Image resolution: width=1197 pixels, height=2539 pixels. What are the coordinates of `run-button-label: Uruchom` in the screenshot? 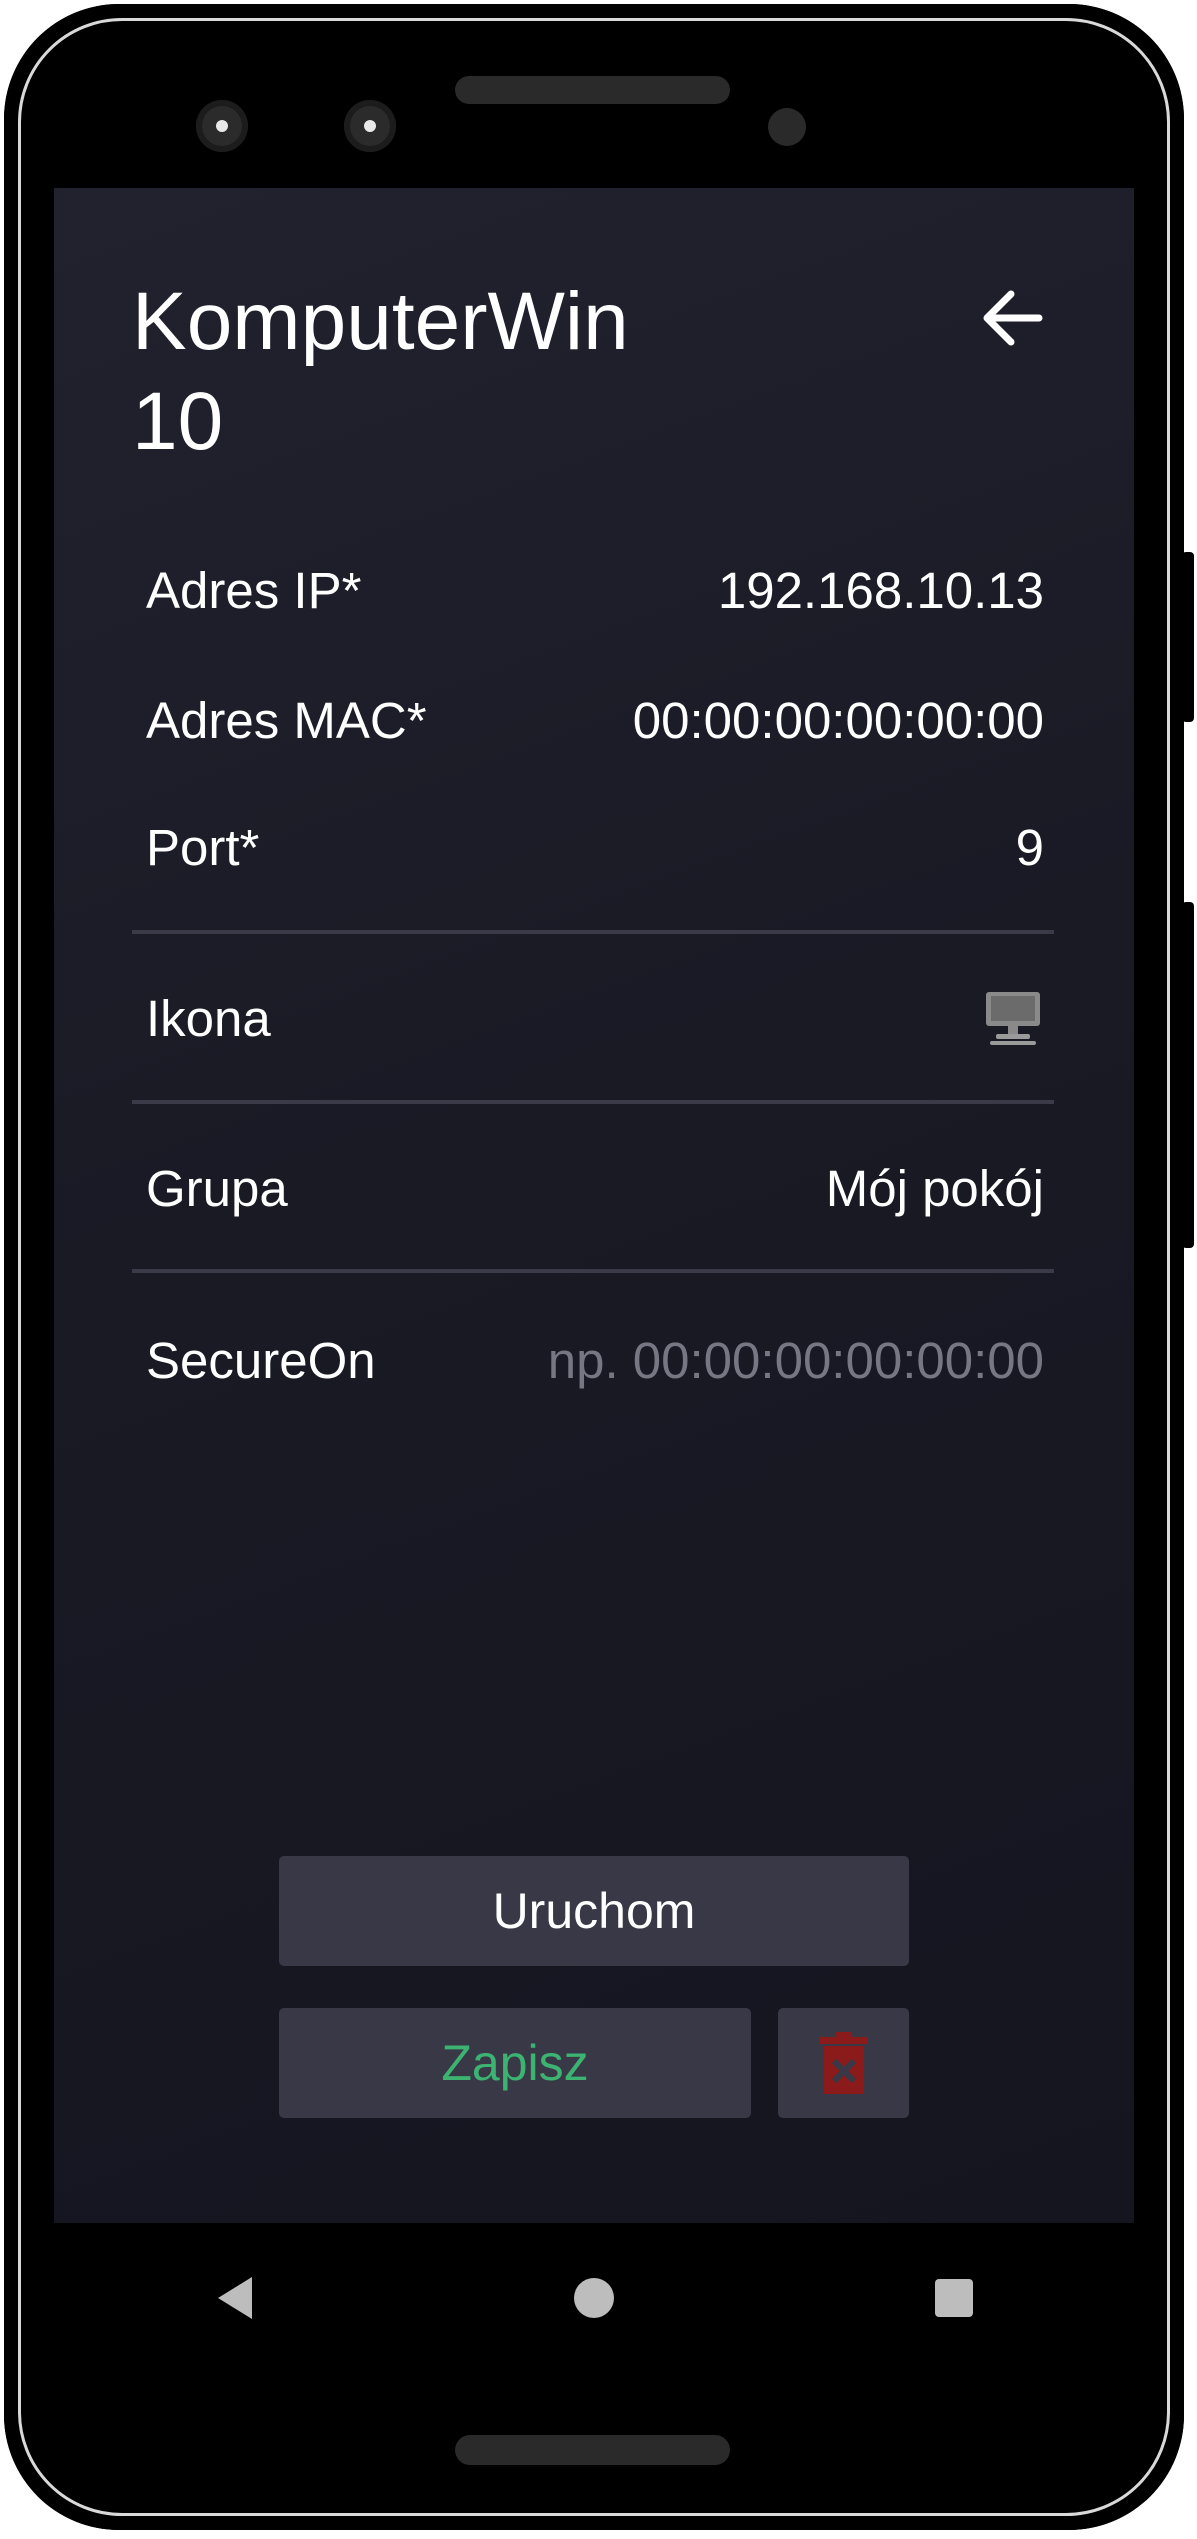 It's located at (594, 1911).